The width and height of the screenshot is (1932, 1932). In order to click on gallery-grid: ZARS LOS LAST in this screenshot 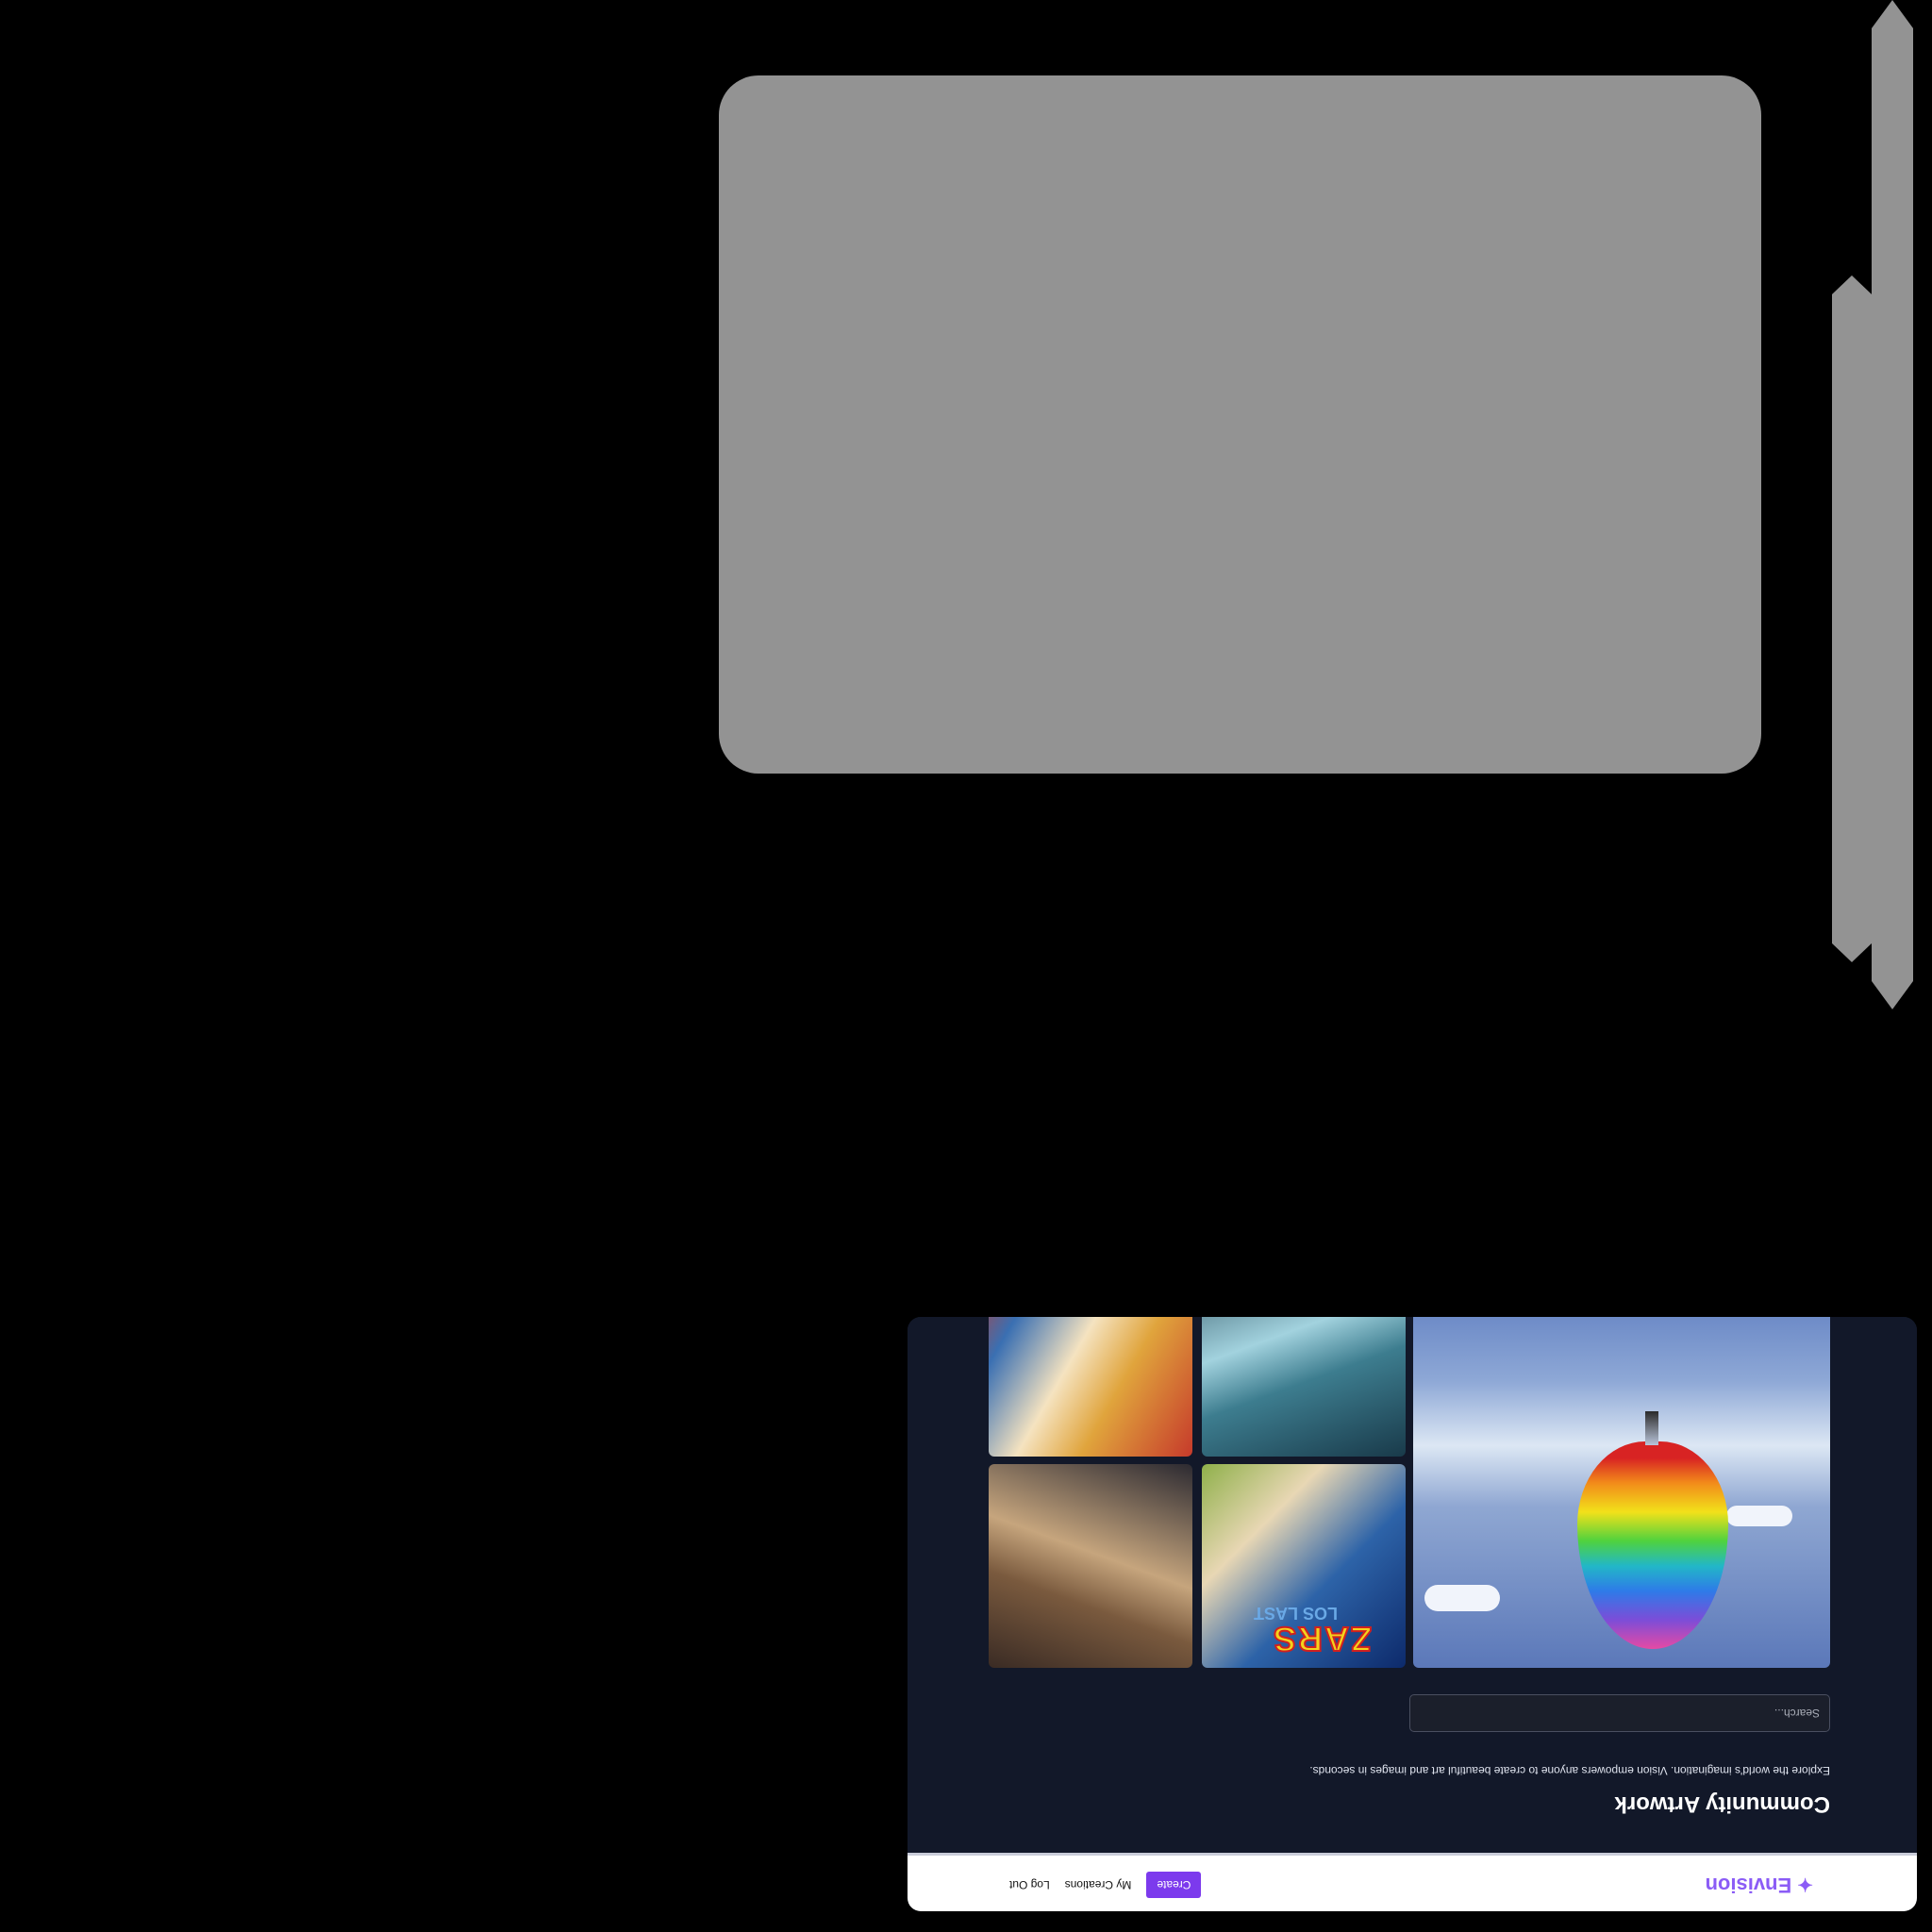, I will do `click(1410, 1493)`.